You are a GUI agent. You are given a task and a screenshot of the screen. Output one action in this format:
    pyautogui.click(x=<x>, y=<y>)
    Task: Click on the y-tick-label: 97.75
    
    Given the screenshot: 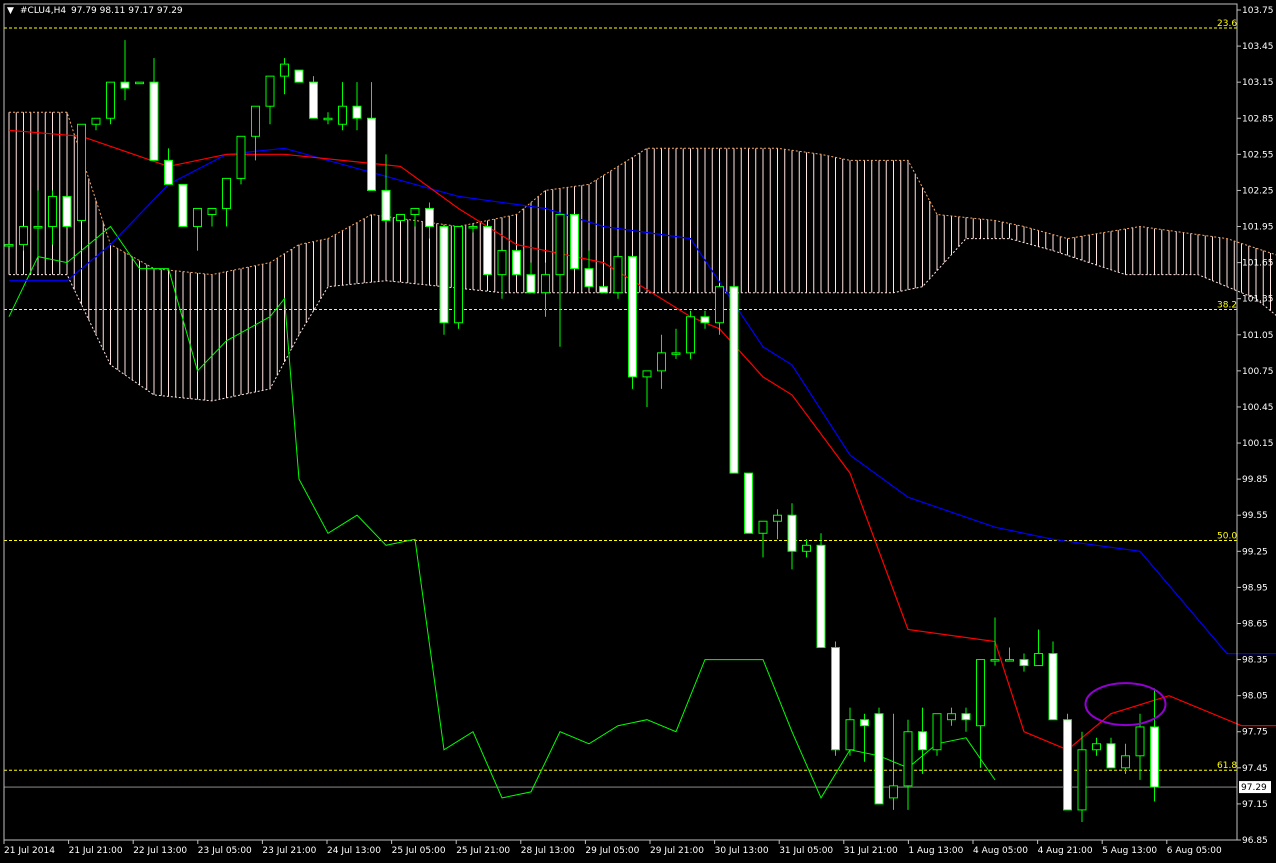 What is the action you would take?
    pyautogui.click(x=1255, y=733)
    